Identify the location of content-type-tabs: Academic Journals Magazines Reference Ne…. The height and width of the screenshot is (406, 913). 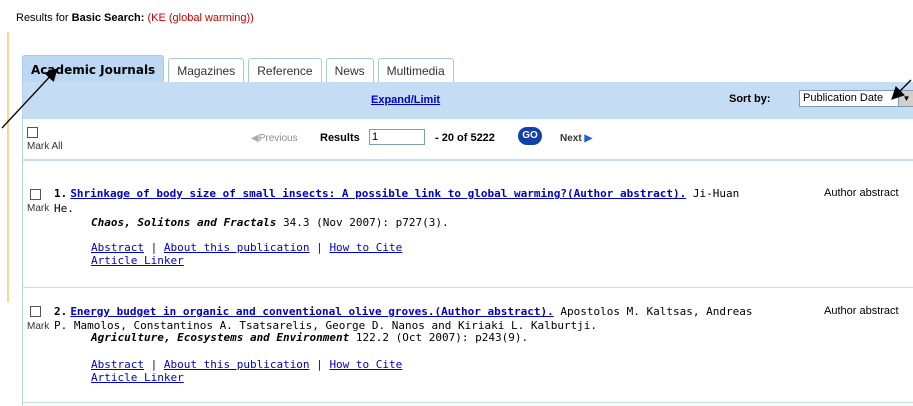
(240, 69).